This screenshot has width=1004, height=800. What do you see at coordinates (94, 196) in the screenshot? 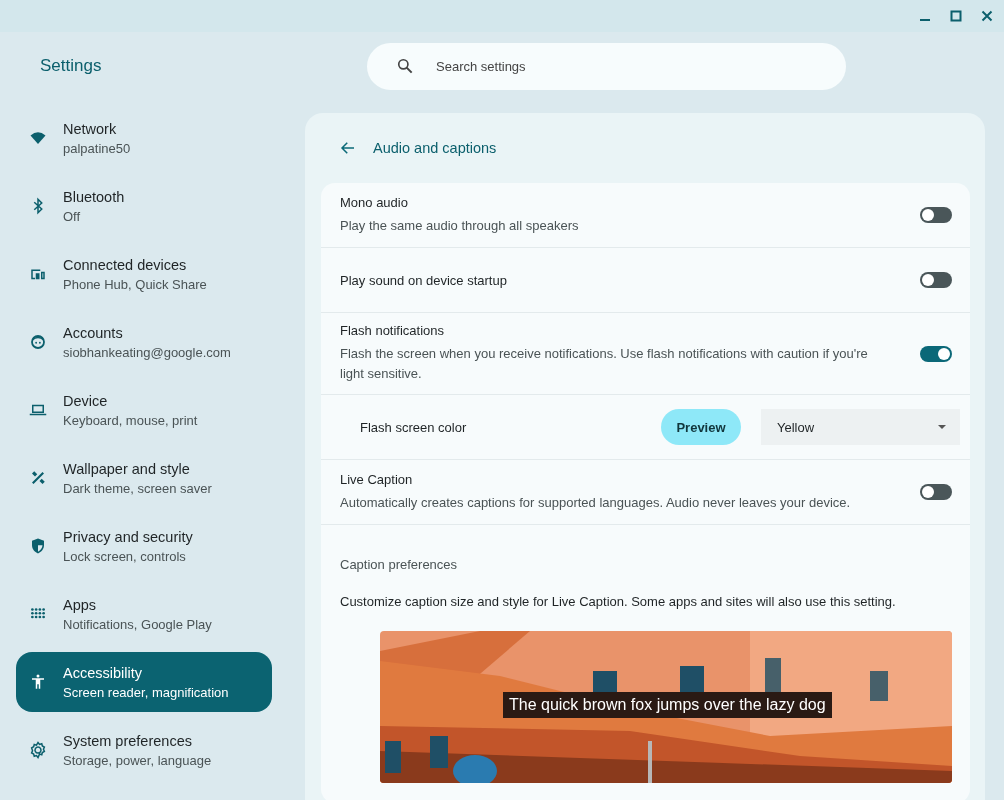
I see `nav-label: Bluetooth` at bounding box center [94, 196].